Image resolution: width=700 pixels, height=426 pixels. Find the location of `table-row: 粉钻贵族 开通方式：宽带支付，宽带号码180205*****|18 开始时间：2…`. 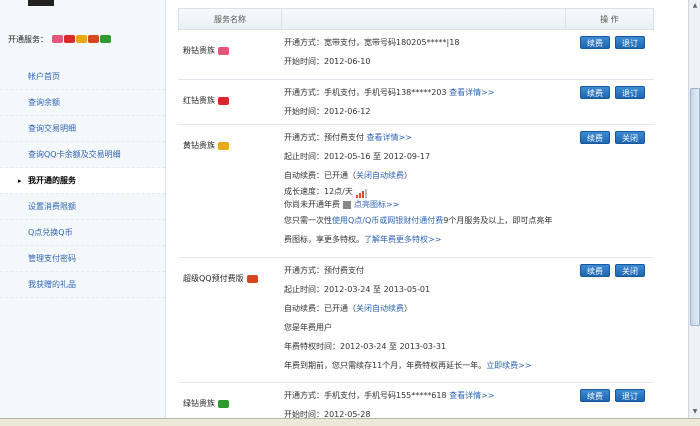

table-row: 粉钻贵族 开通方式：宽带支付，宽带号码180205*****|18 开始时间：2… is located at coordinates (416, 55).